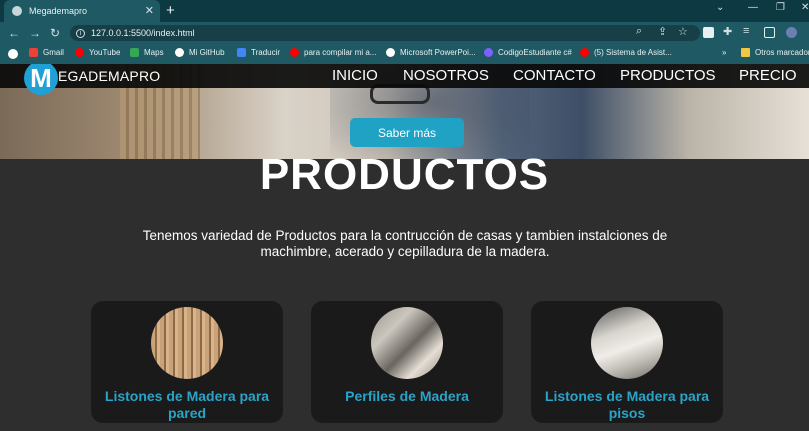 The height and width of the screenshot is (431, 809). What do you see at coordinates (708, 32) in the screenshot?
I see `extension-icon` at bounding box center [708, 32].